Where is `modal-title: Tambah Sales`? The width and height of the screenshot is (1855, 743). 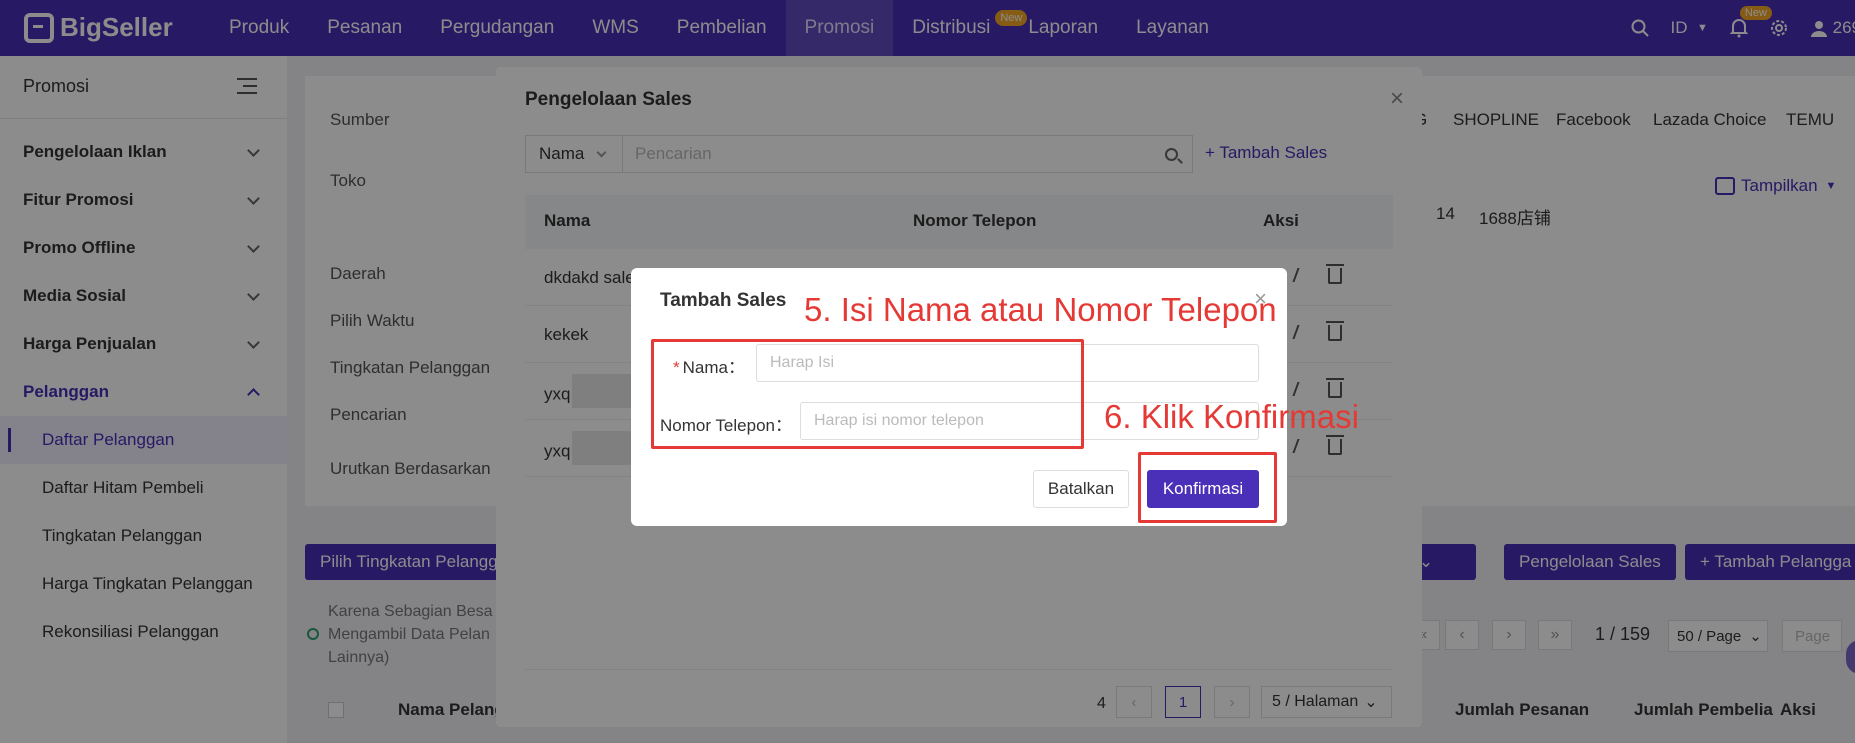
modal-title: Tambah Sales is located at coordinates (723, 300).